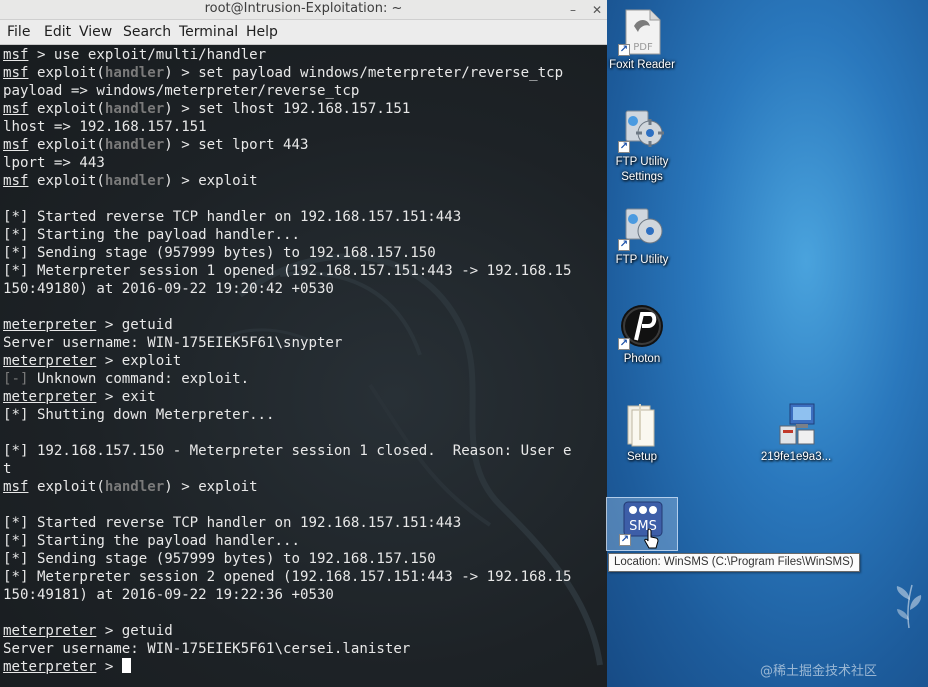 The image size is (928, 687). Describe the element at coordinates (126, 665) in the screenshot. I see `text-cursor` at that location.